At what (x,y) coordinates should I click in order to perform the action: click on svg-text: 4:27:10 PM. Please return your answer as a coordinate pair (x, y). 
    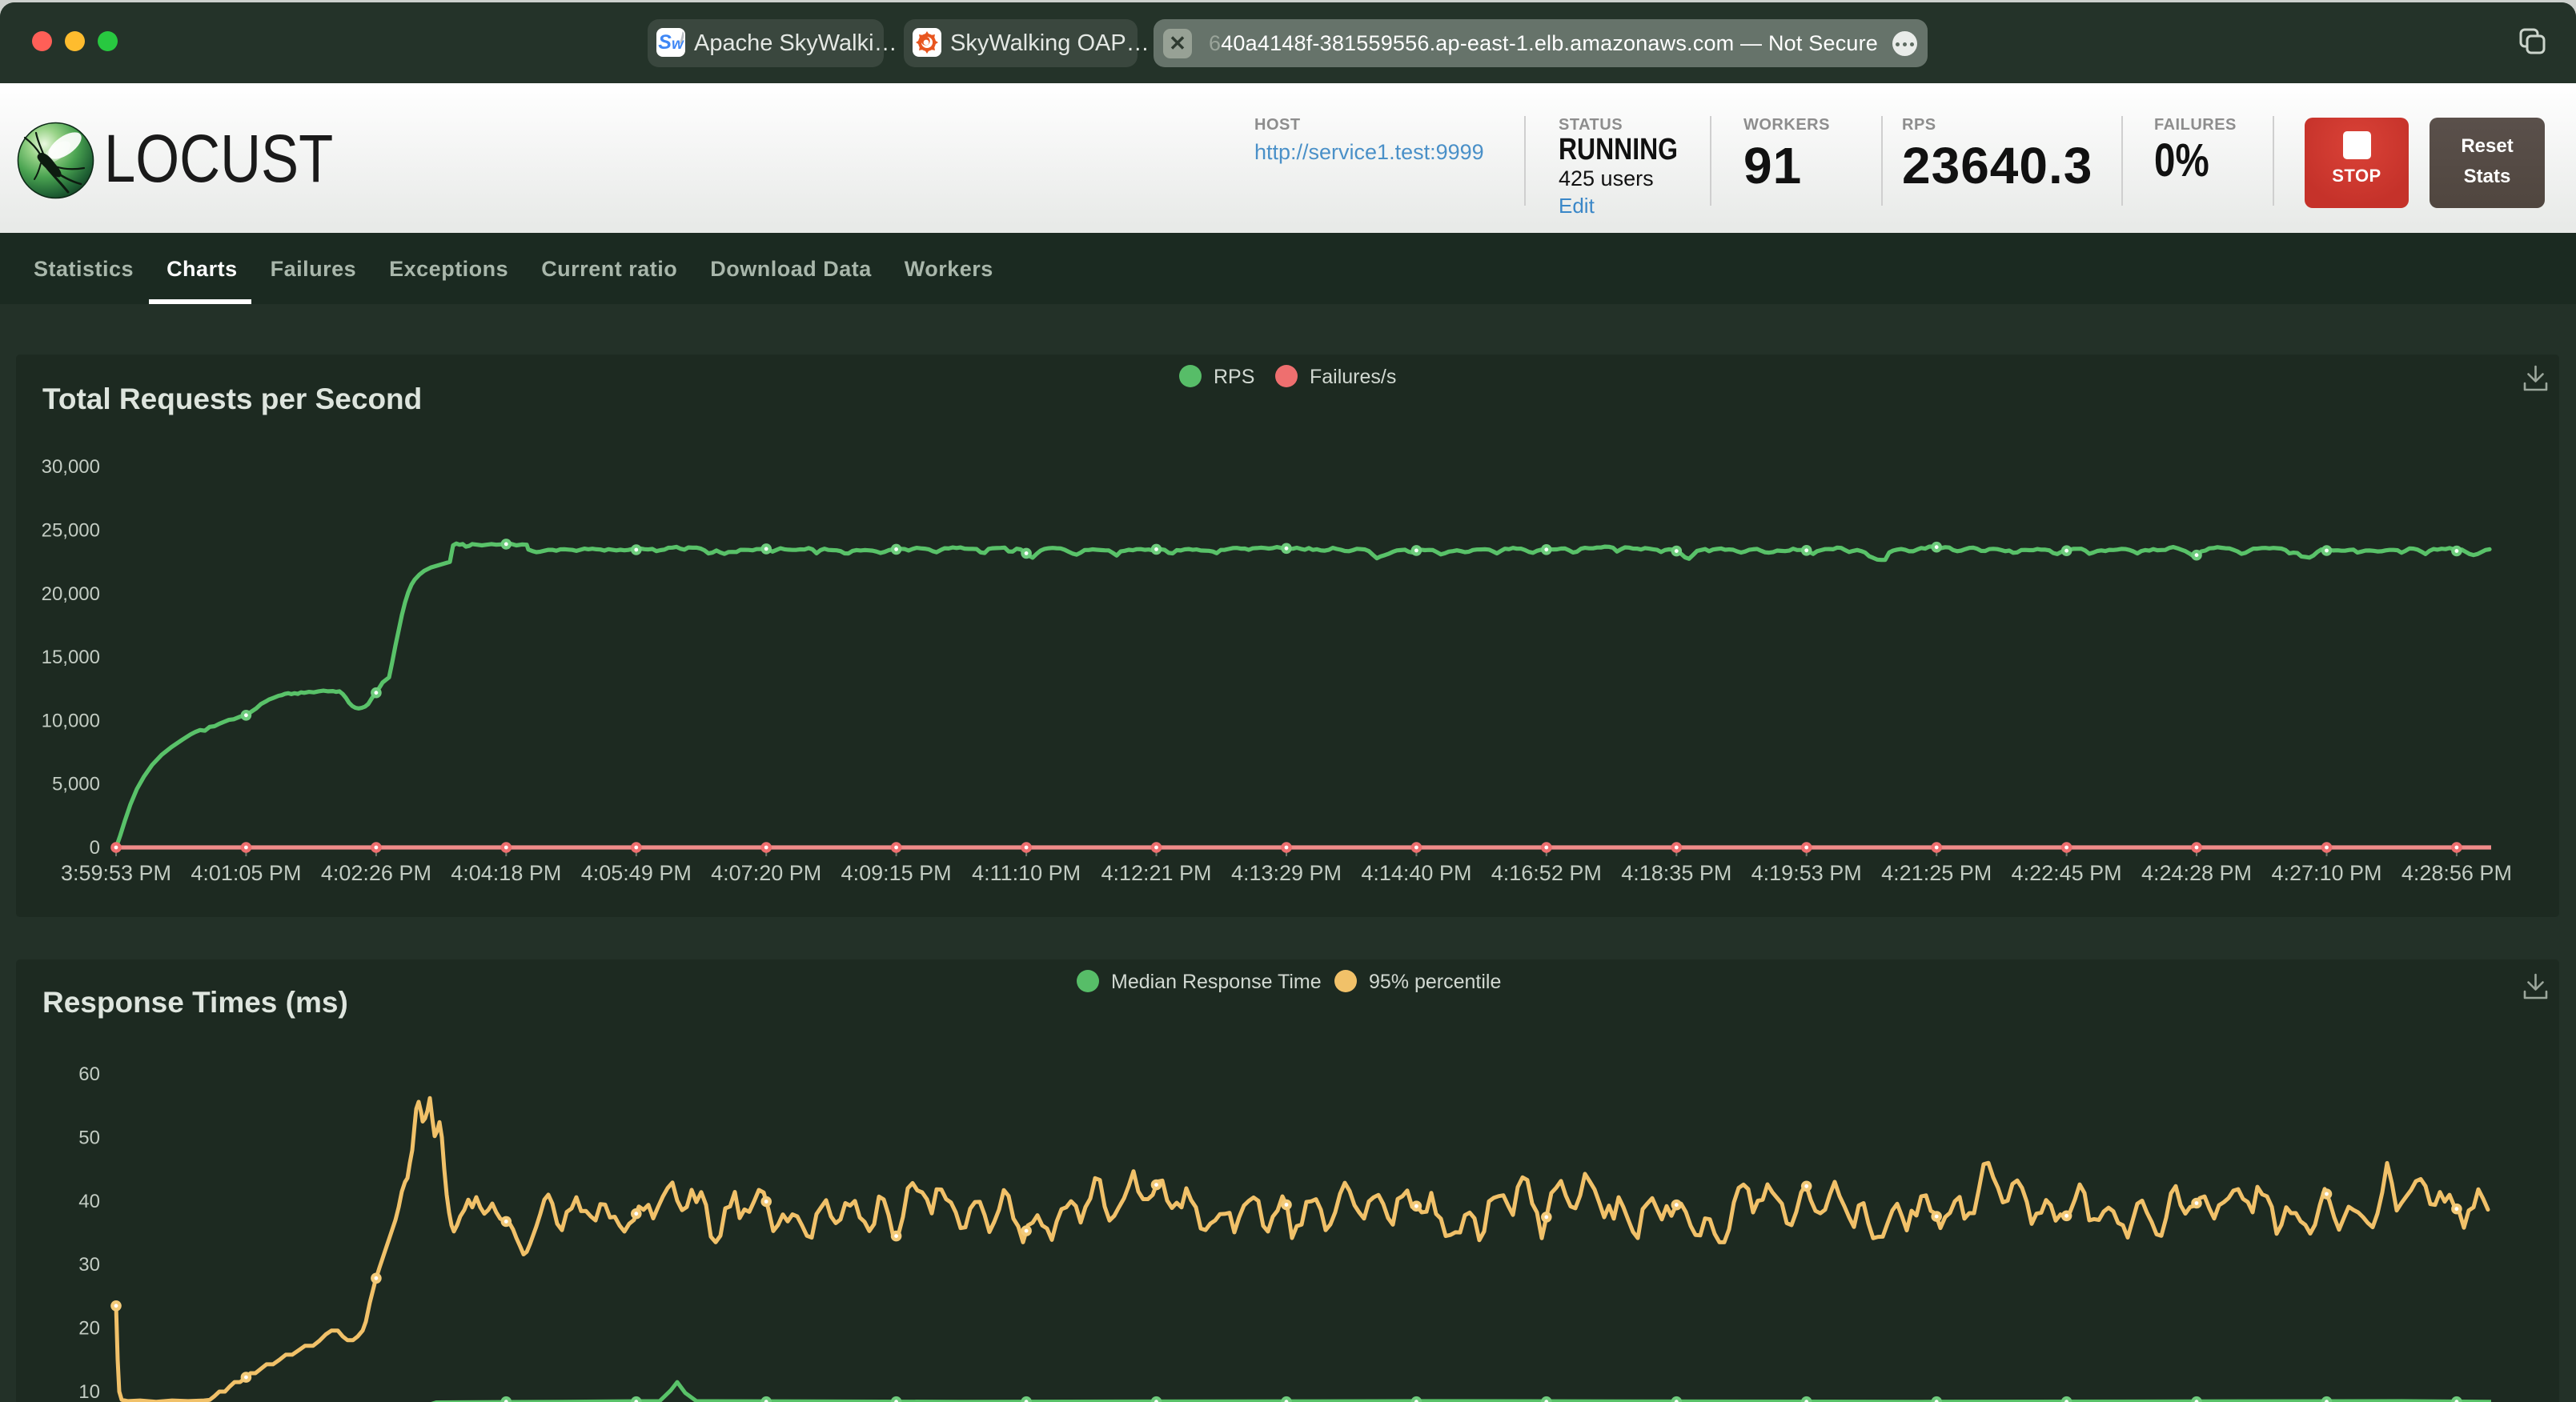
    Looking at the image, I should click on (2326, 873).